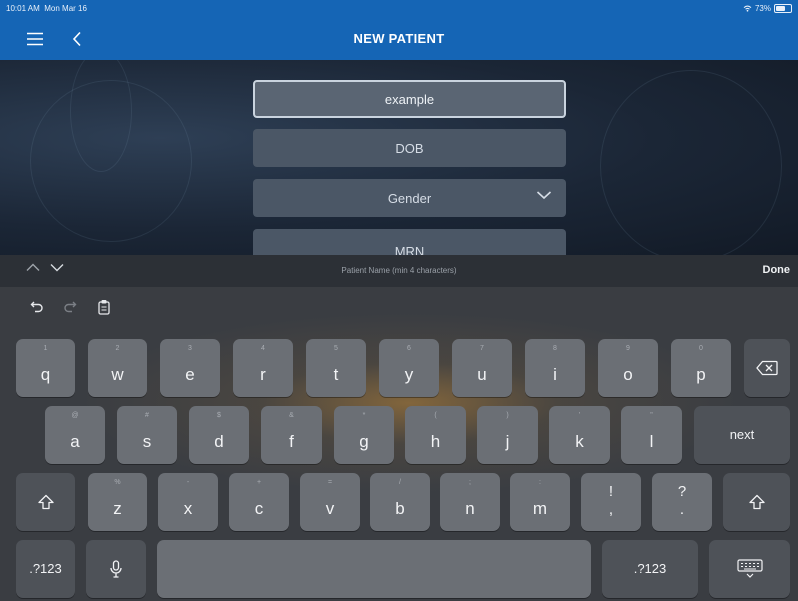 Image resolution: width=798 pixels, height=601 pixels. I want to click on keyboard-dismiss-icon, so click(749, 568).